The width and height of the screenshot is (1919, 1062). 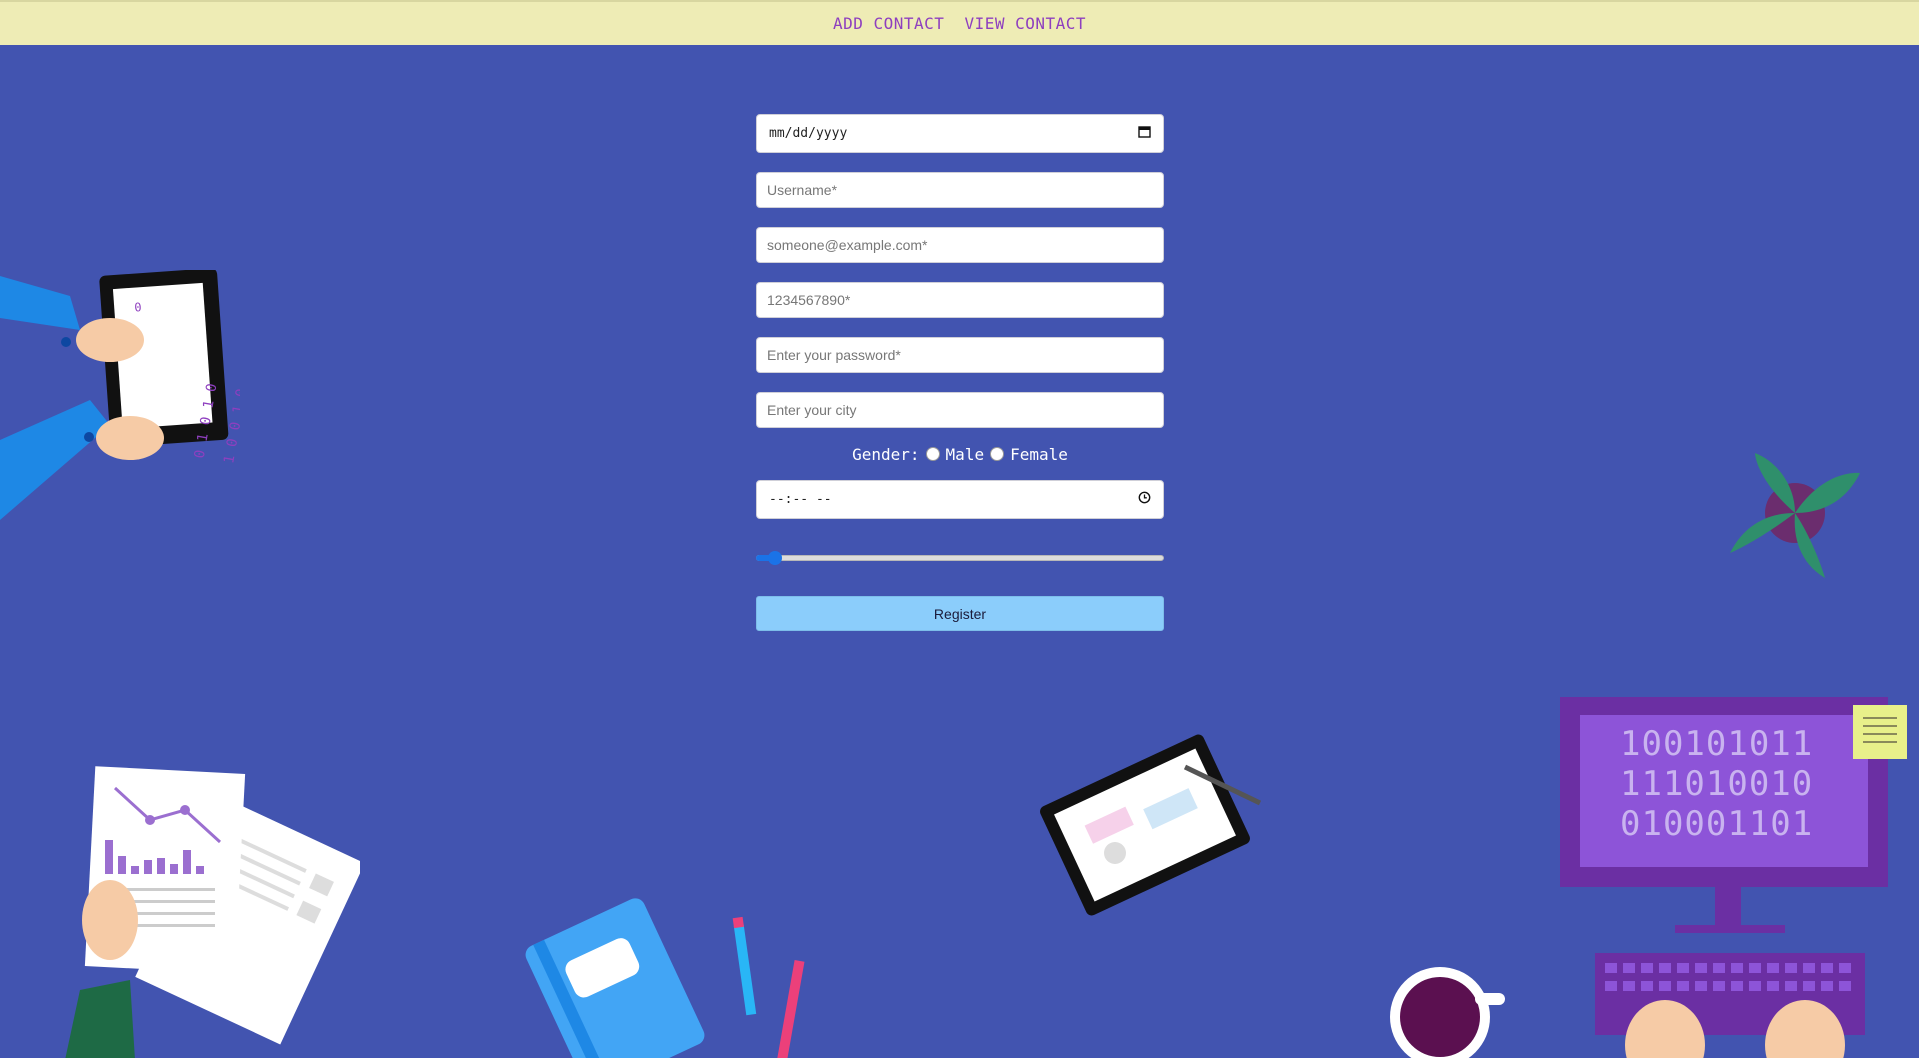 What do you see at coordinates (997, 454) in the screenshot?
I see `female-radio` at bounding box center [997, 454].